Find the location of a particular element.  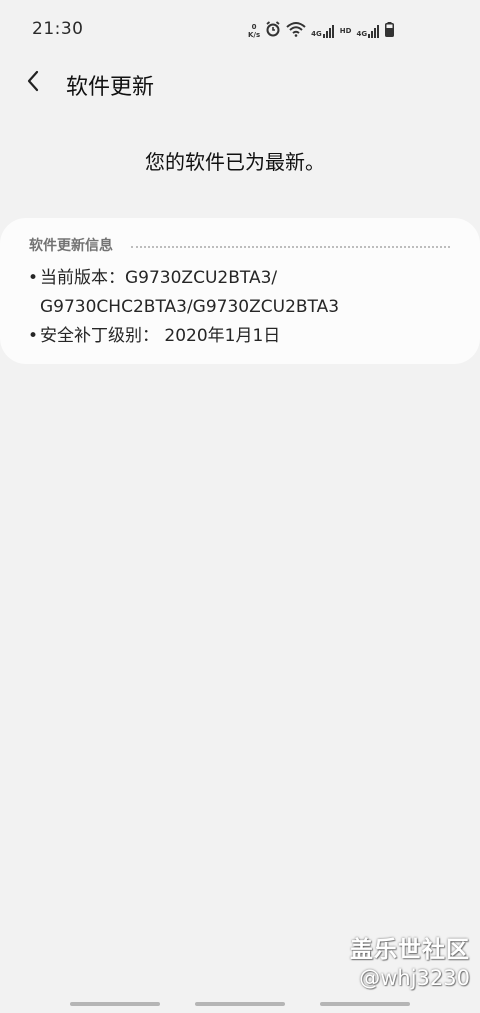

status-icons: 0 K/s 4G HD 4G is located at coordinates (321, 31).